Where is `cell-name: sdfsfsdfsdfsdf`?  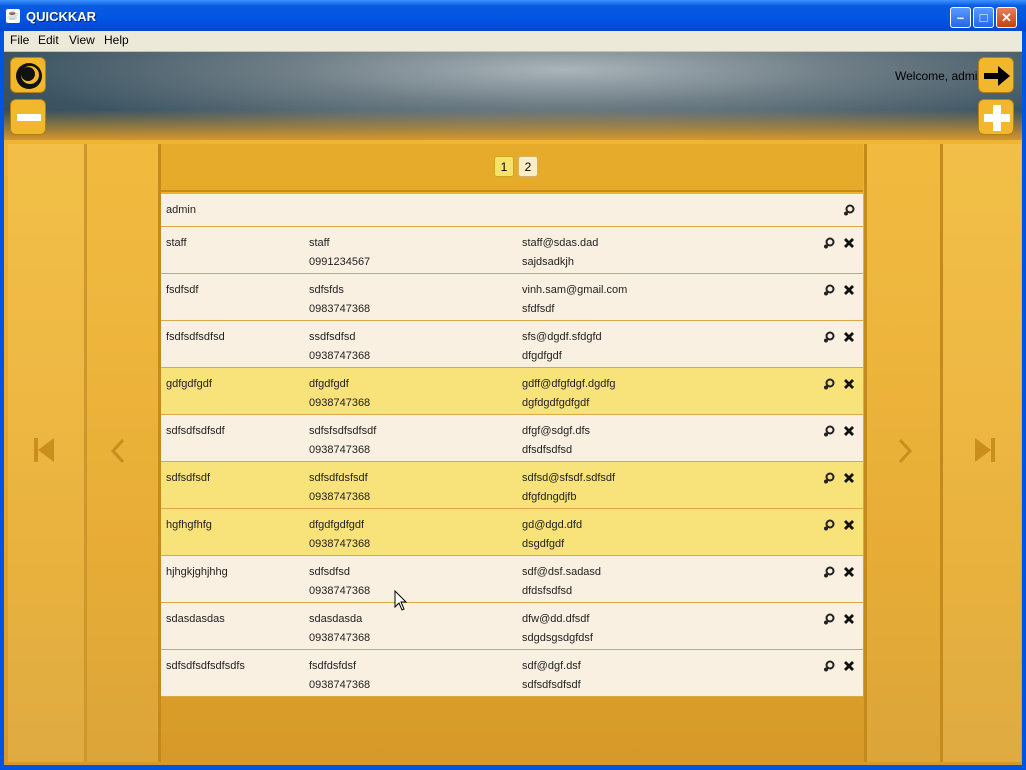 cell-name: sdfsfsdfsdfsdf is located at coordinates (343, 431).